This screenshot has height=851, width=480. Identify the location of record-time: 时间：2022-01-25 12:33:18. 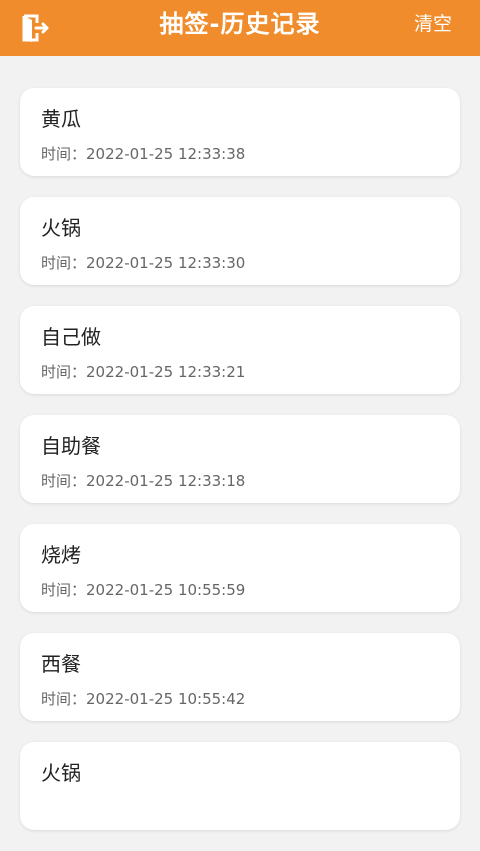
(143, 480).